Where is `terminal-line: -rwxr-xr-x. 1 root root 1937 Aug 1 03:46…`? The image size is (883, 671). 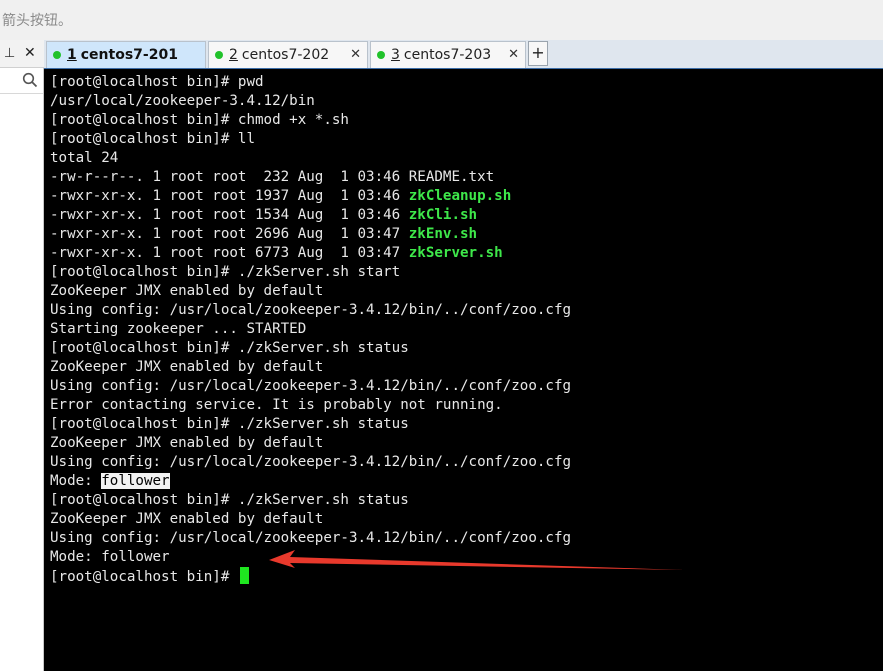
terminal-line: -rwxr-xr-x. 1 root root 1937 Aug 1 03:46… is located at coordinates (310, 196).